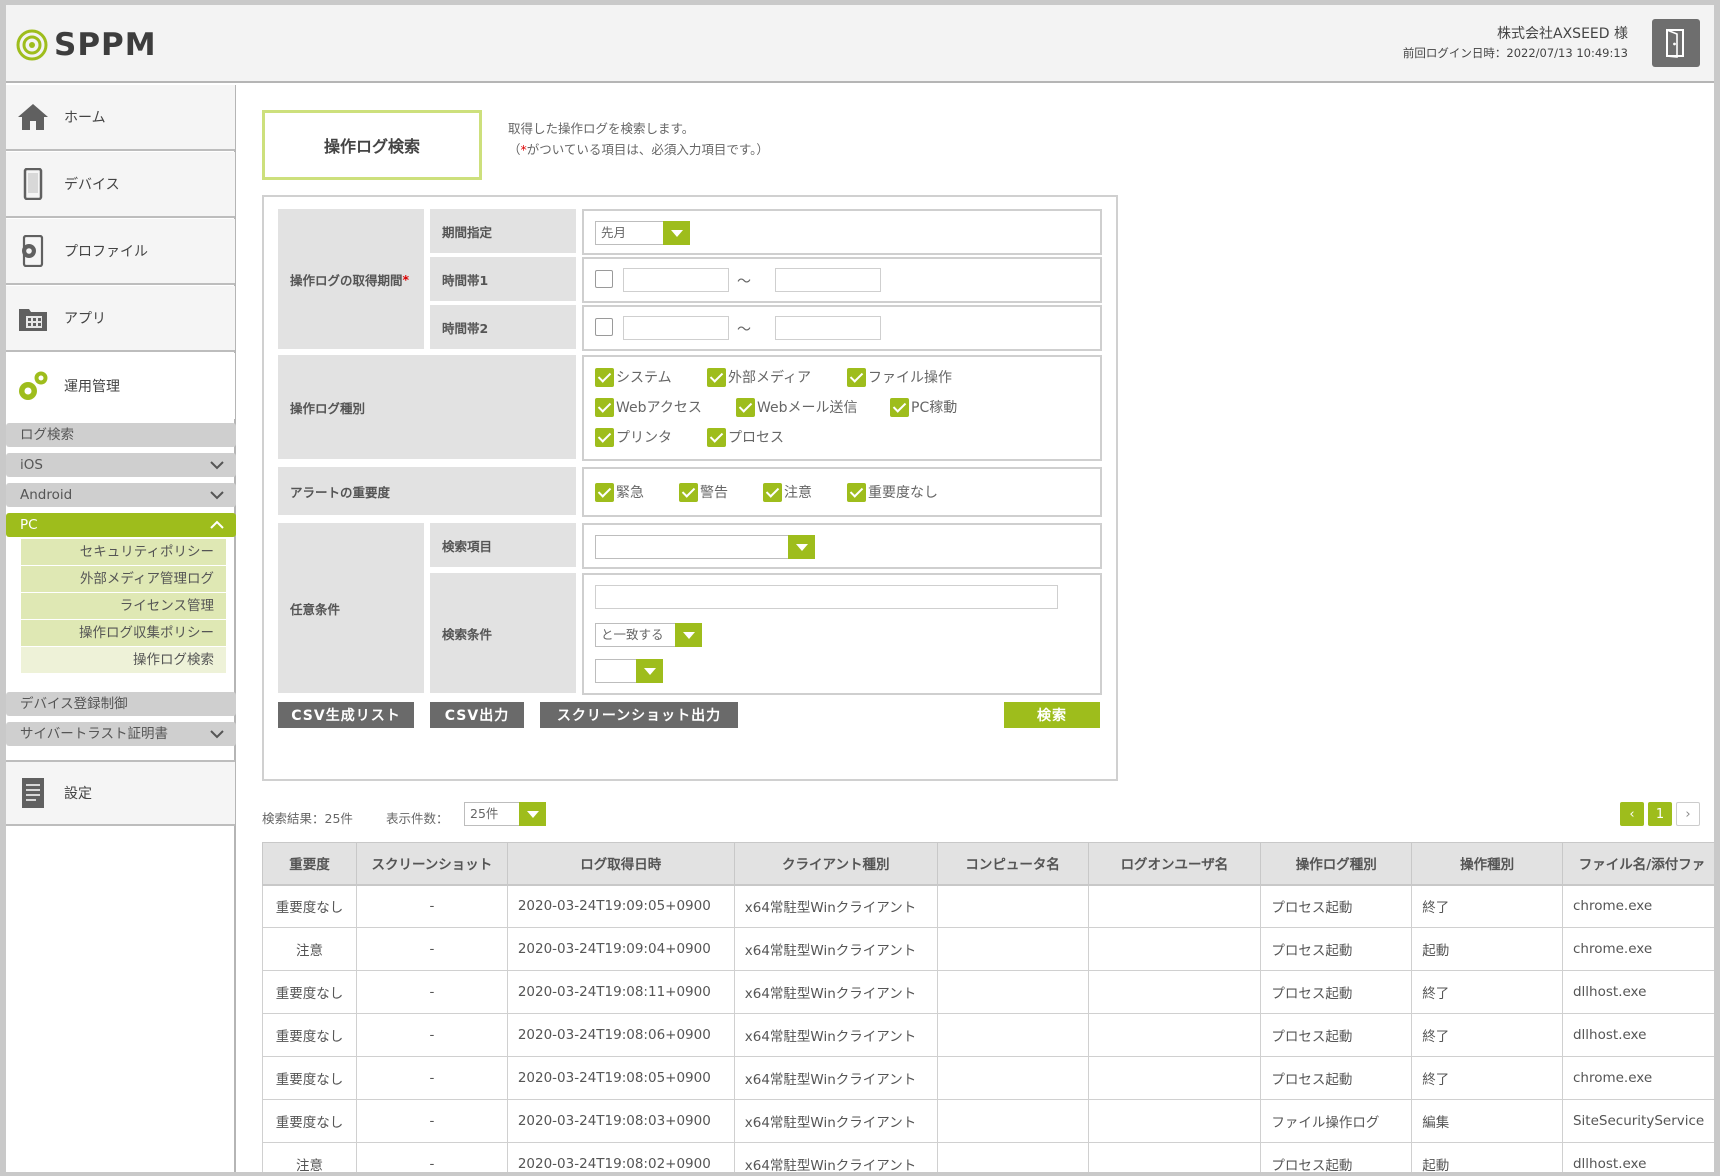  Describe the element at coordinates (703, 492) in the screenshot. I see `alert-warning-checkbox: 警告` at that location.